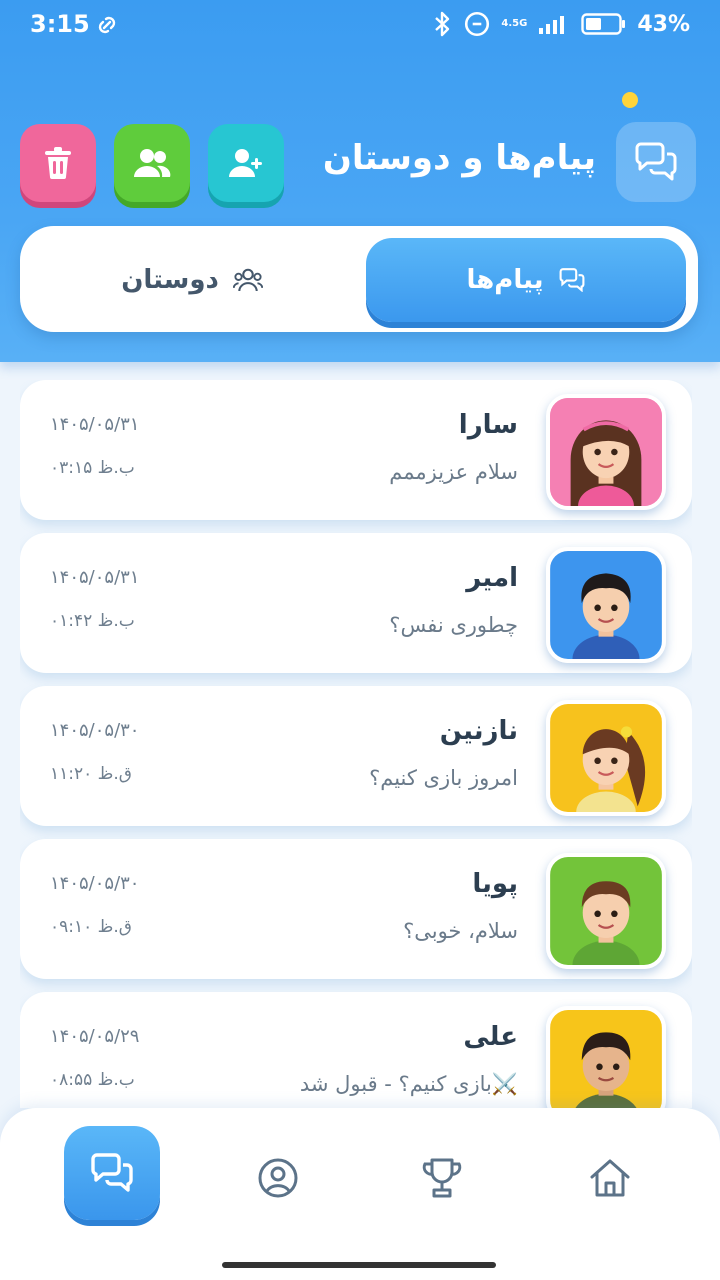 The image size is (720, 1280). What do you see at coordinates (630, 100) in the screenshot?
I see `notification-dot` at bounding box center [630, 100].